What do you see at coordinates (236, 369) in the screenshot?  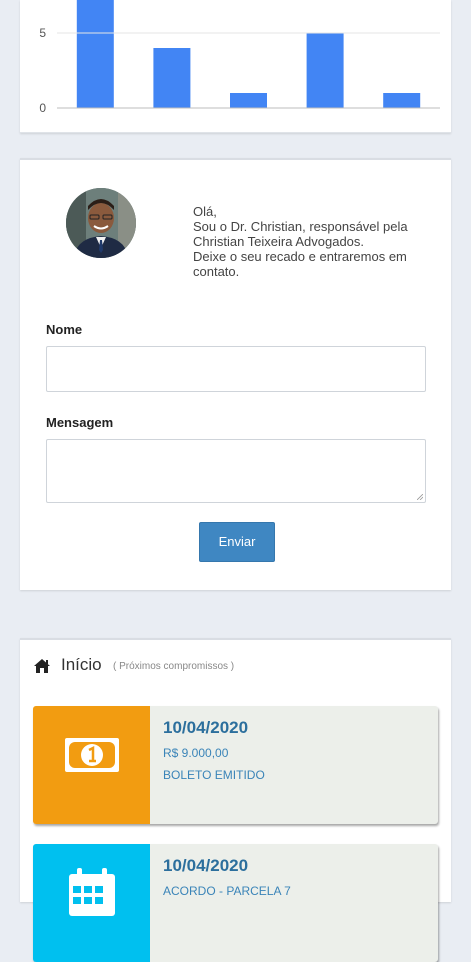 I see `name-input` at bounding box center [236, 369].